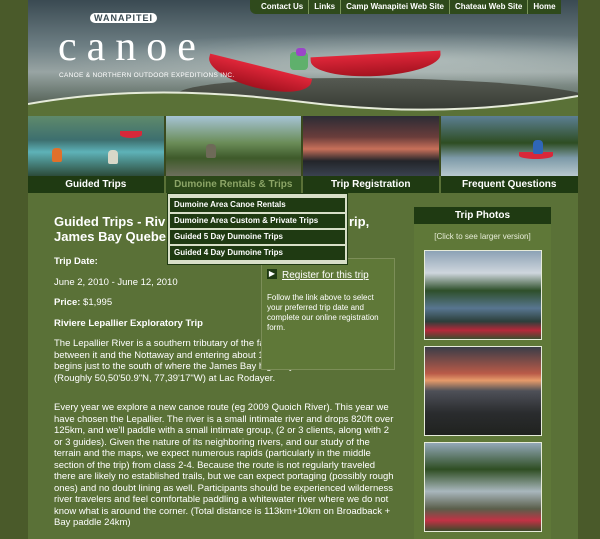 Image resolution: width=600 pixels, height=539 pixels. I want to click on topnav-camp-wanapitei: Camp Wanapitei Web Site, so click(394, 7).